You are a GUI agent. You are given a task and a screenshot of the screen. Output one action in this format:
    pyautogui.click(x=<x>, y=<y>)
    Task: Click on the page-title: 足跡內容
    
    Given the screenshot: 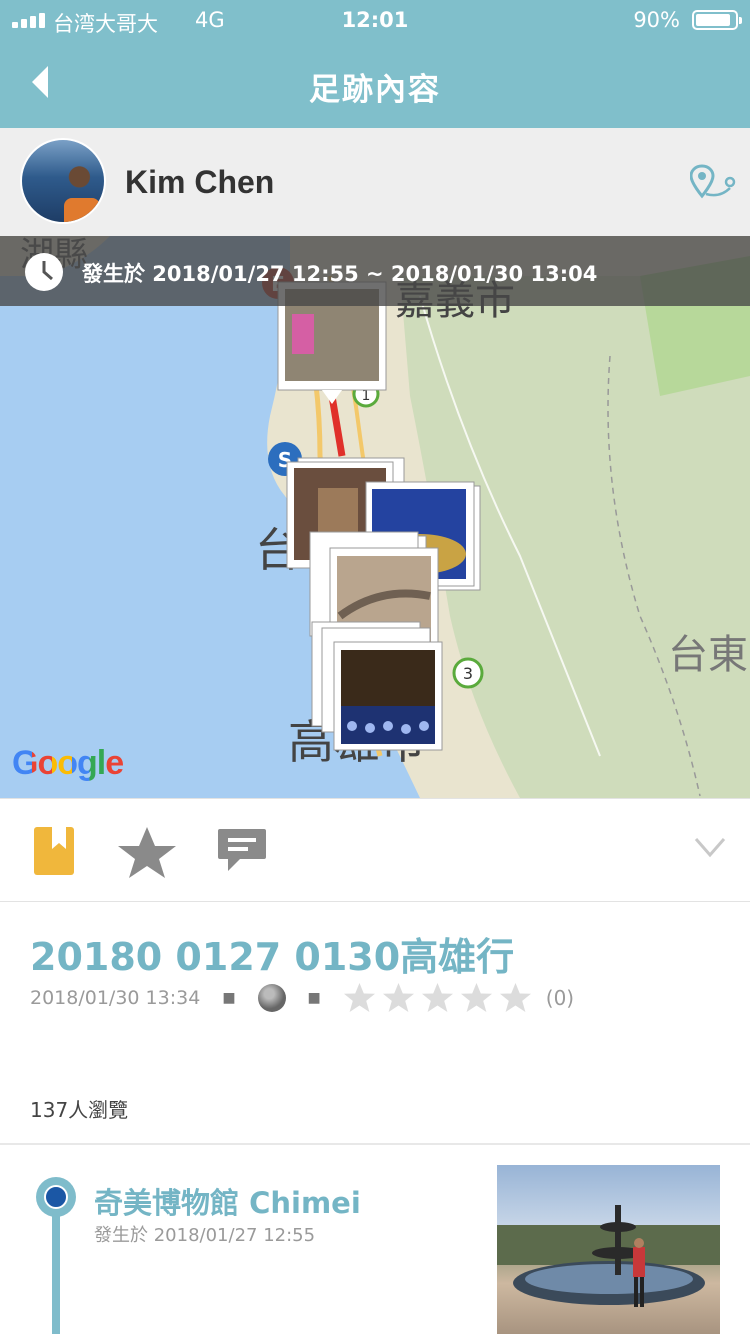 What is the action you would take?
    pyautogui.click(x=375, y=90)
    